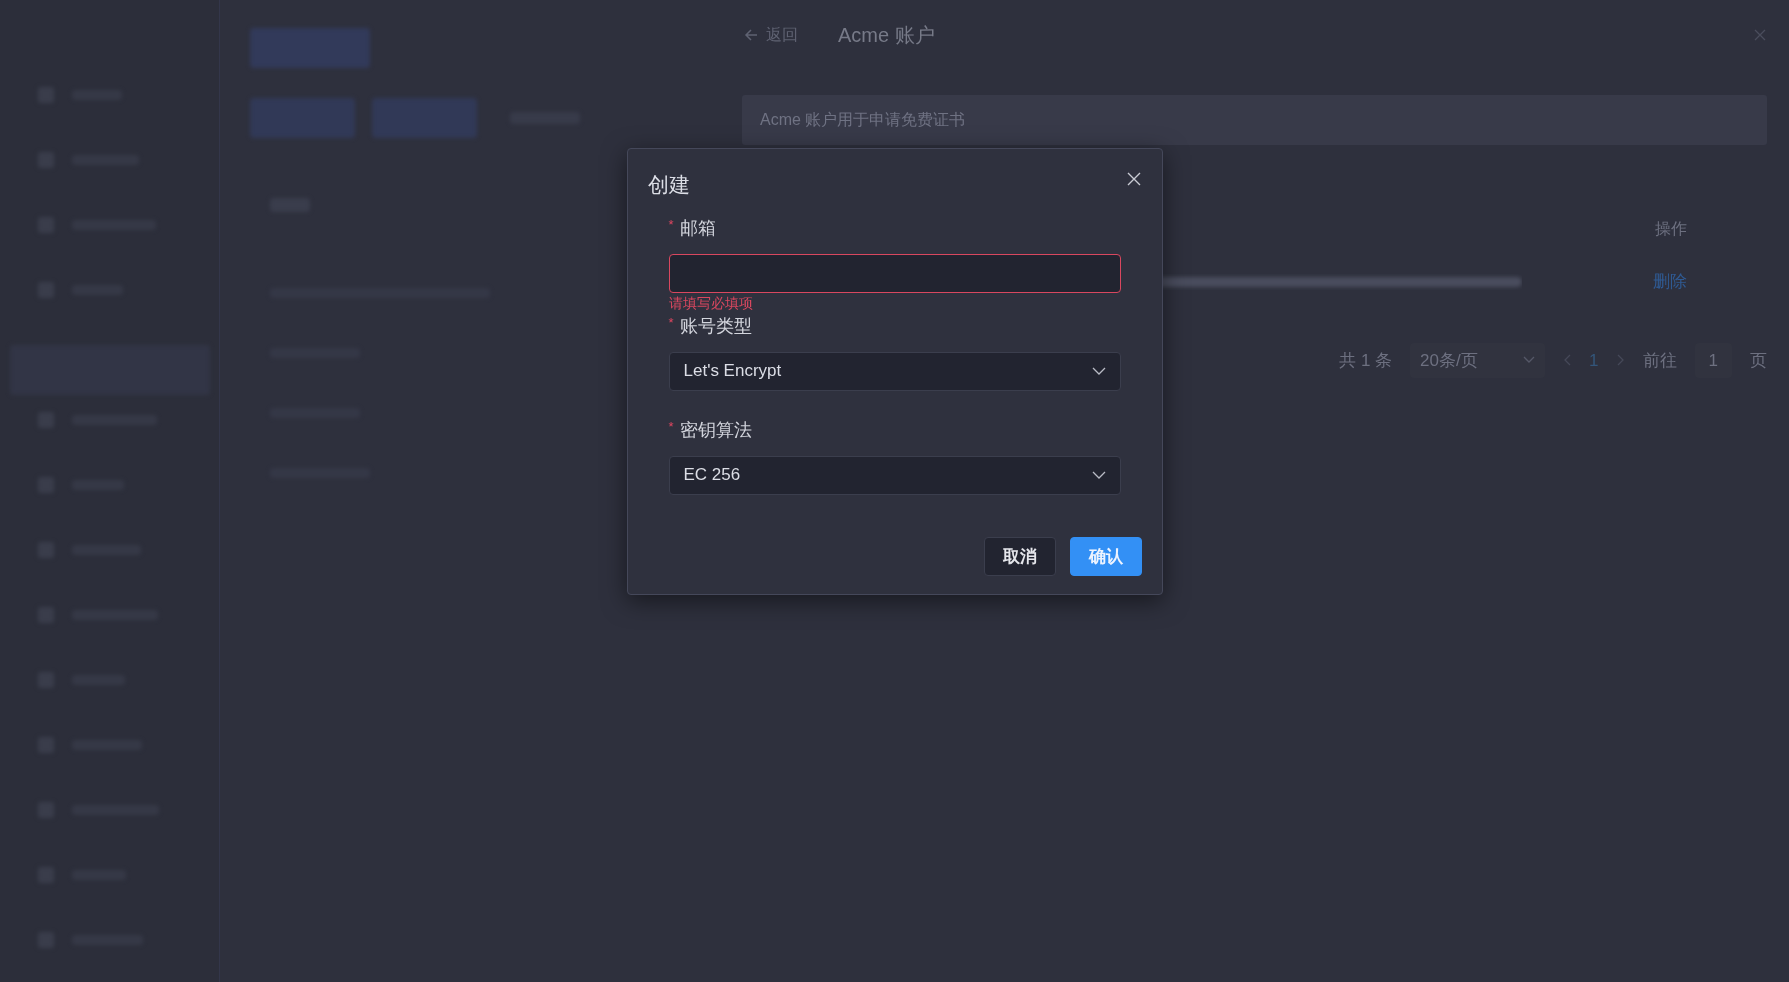 Image resolution: width=1789 pixels, height=982 pixels. I want to click on next-page-icon, so click(1620, 360).